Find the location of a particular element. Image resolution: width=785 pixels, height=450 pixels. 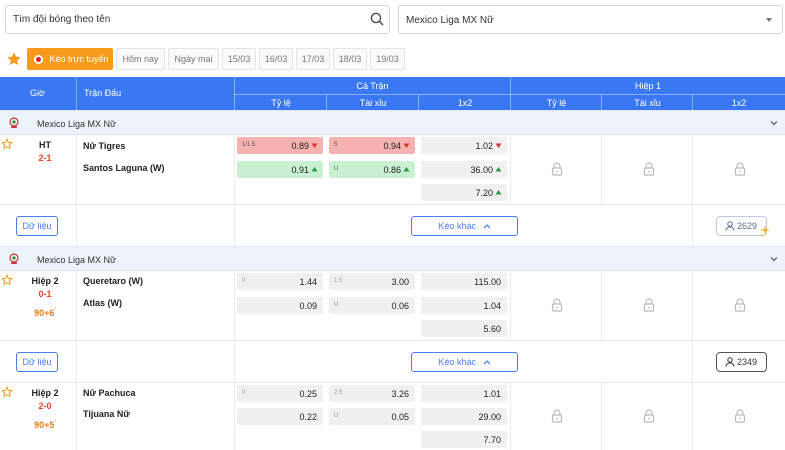

odds-cell: 1/1.5 0.89 is located at coordinates (280, 145).